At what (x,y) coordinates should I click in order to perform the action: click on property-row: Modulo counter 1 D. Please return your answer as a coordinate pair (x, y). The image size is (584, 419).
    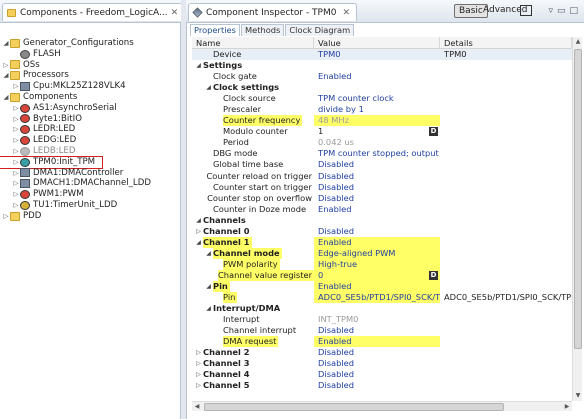
    Looking at the image, I should click on (382, 131).